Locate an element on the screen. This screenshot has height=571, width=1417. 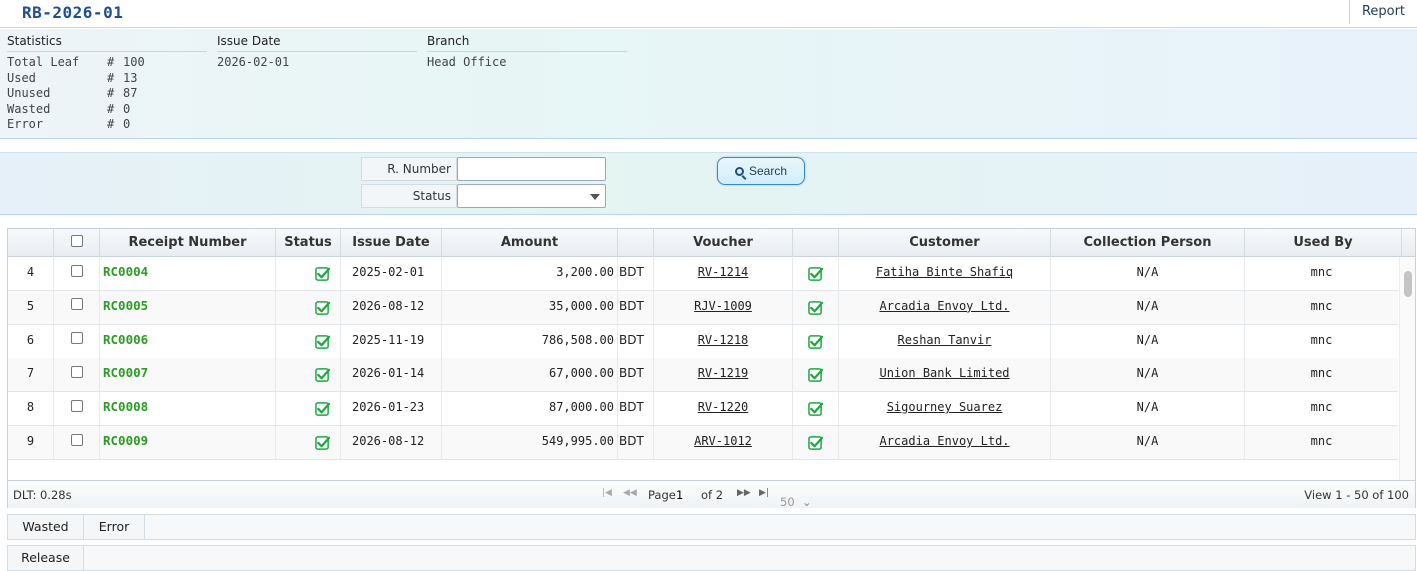
top-bar: RB-2026-01 Report is located at coordinates (708, 14).